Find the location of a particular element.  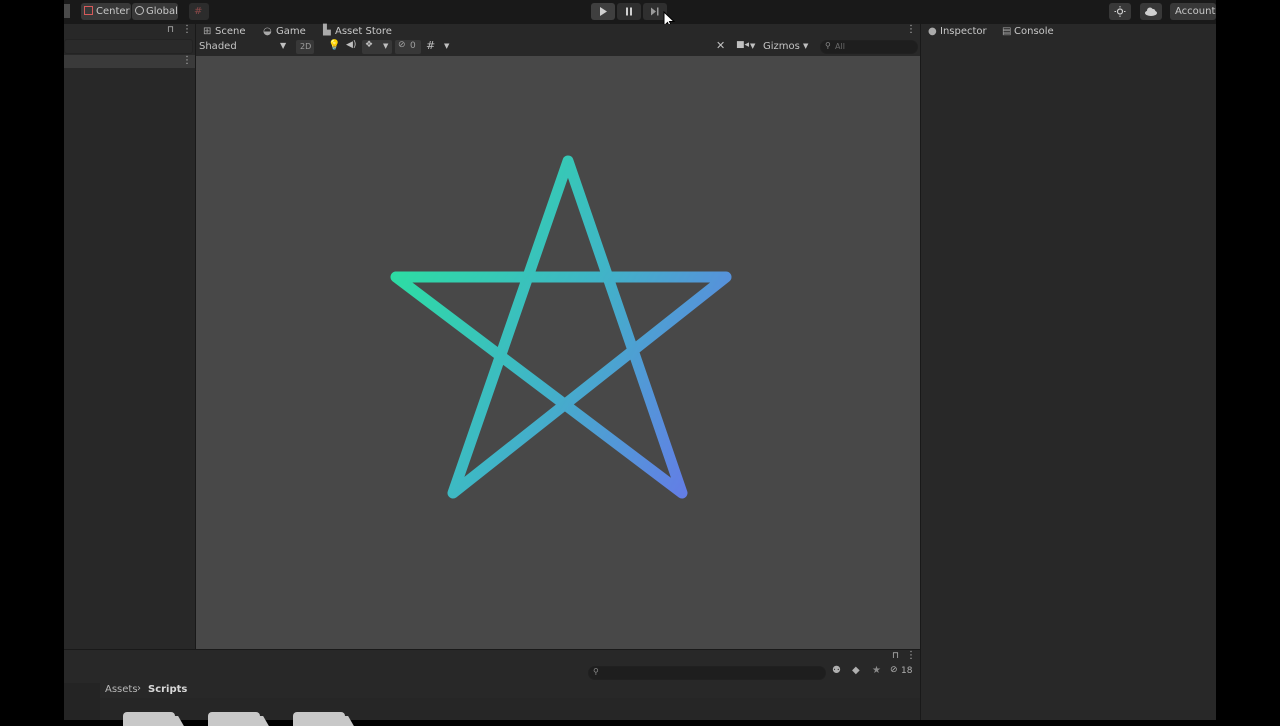

shading-mode-label: Shaded is located at coordinates (218, 46).